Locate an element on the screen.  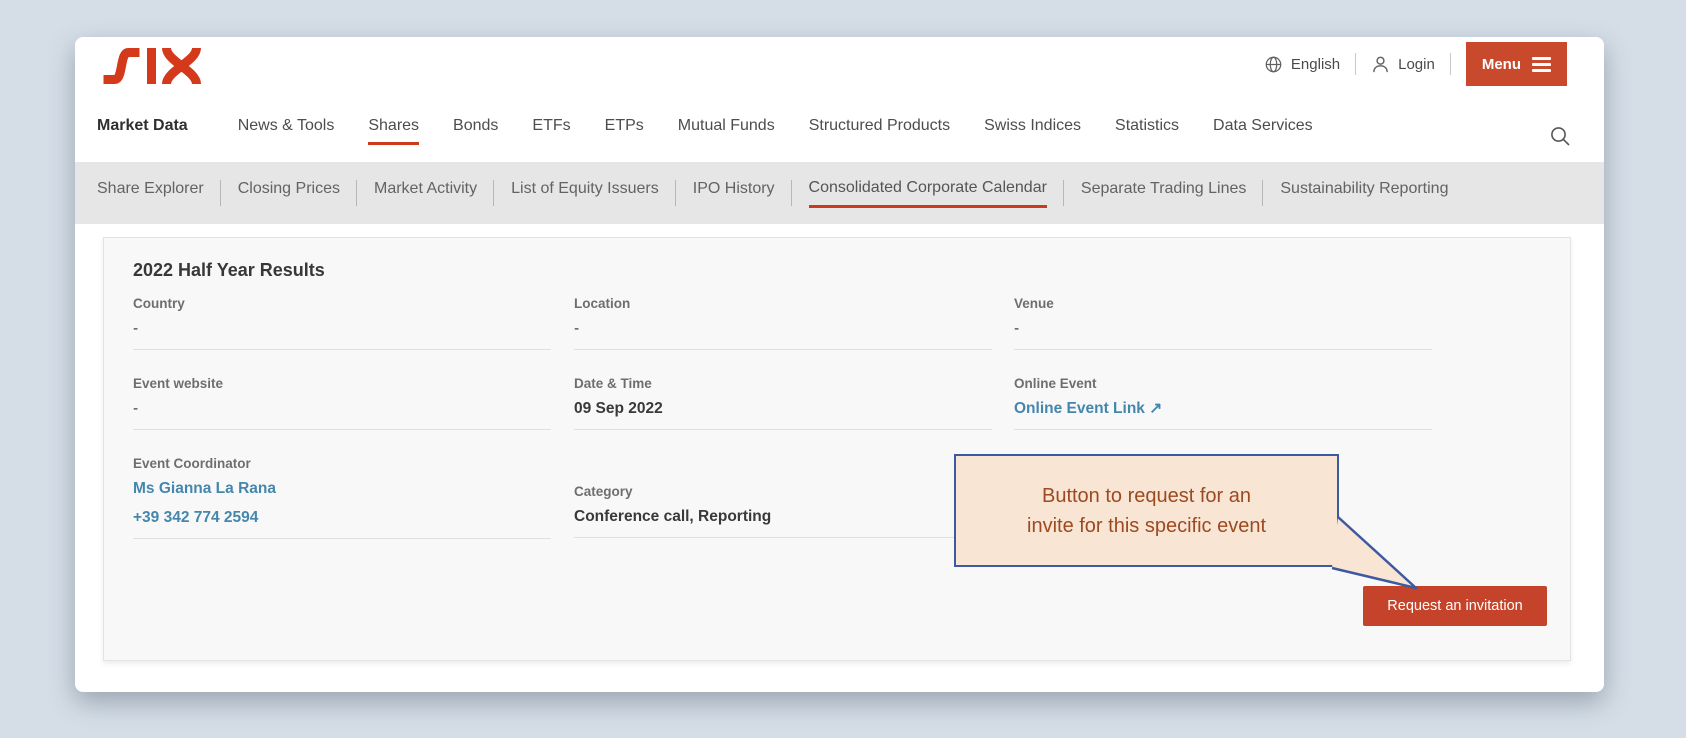
online-event-link-label: Online Event Link is located at coordinates (1079, 408).